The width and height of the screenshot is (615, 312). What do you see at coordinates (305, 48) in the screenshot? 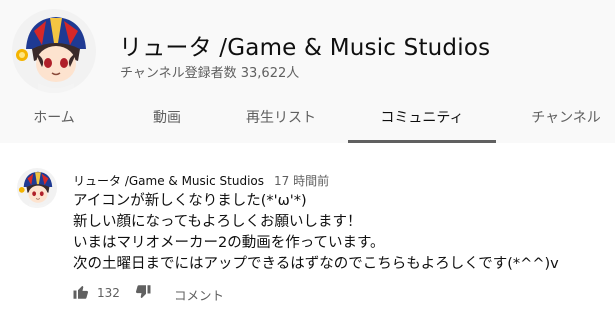
I see `channel-name: リュータ /Game & Music Studios` at bounding box center [305, 48].